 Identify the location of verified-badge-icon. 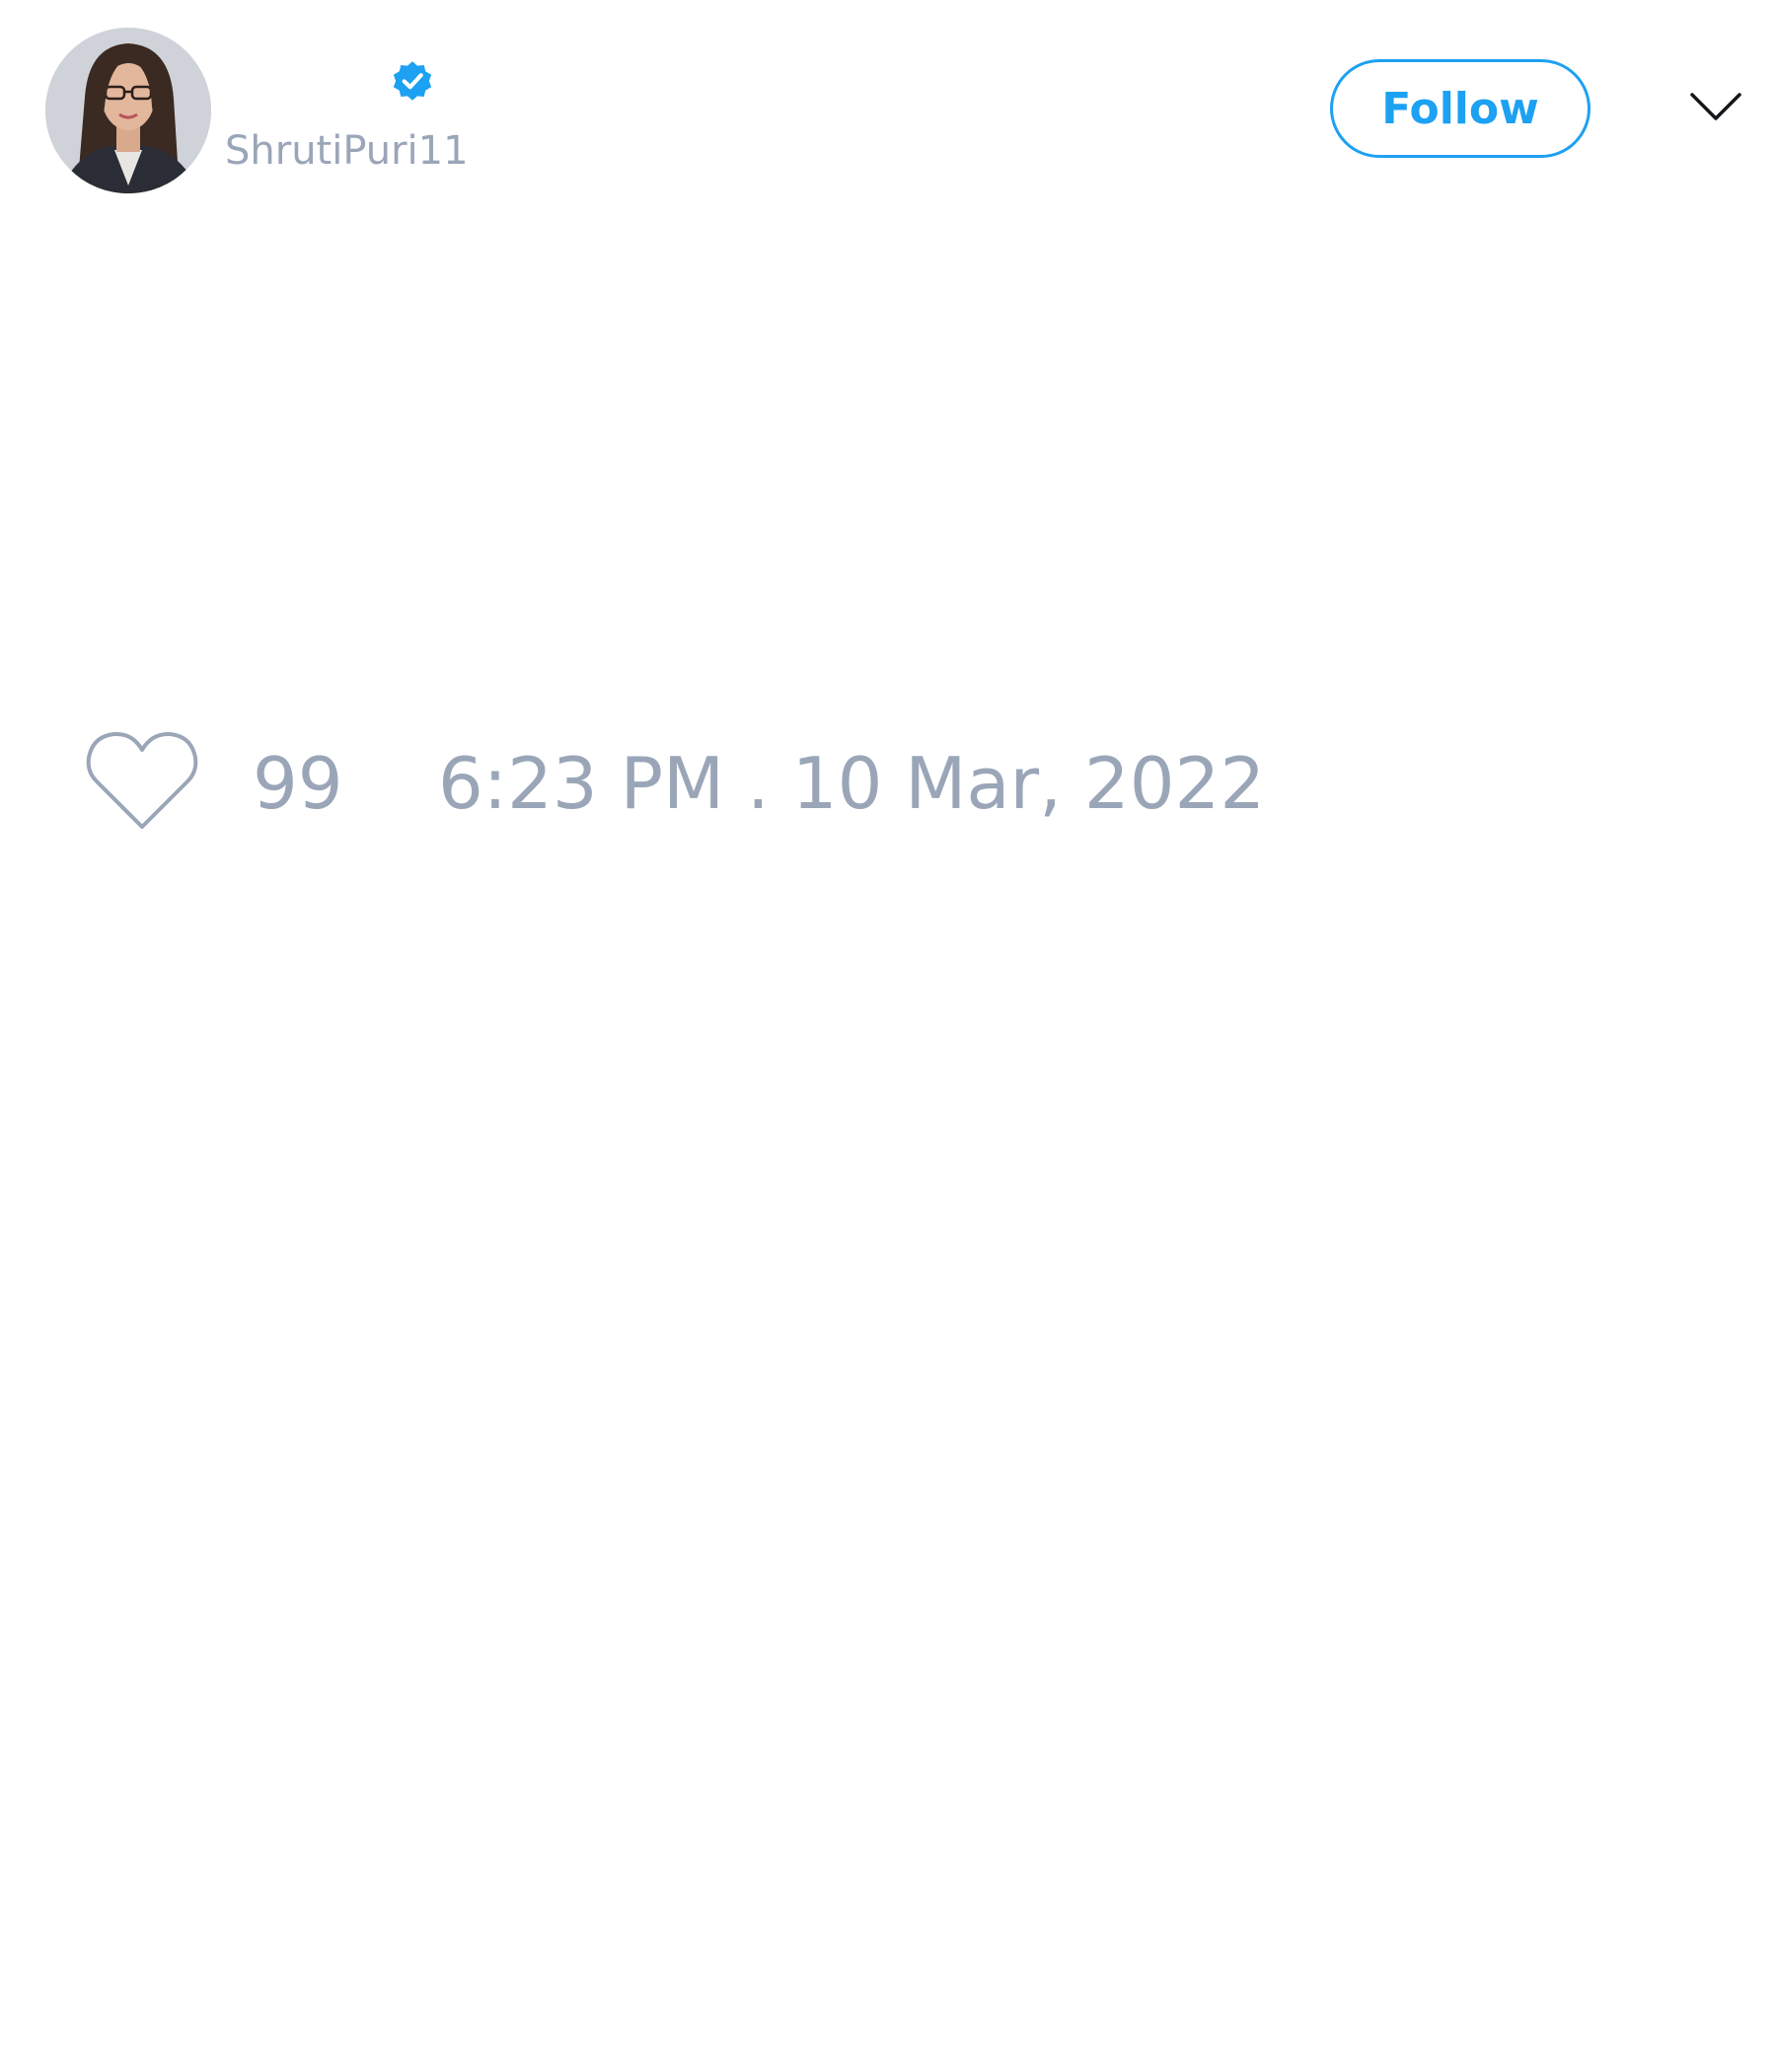
(413, 81).